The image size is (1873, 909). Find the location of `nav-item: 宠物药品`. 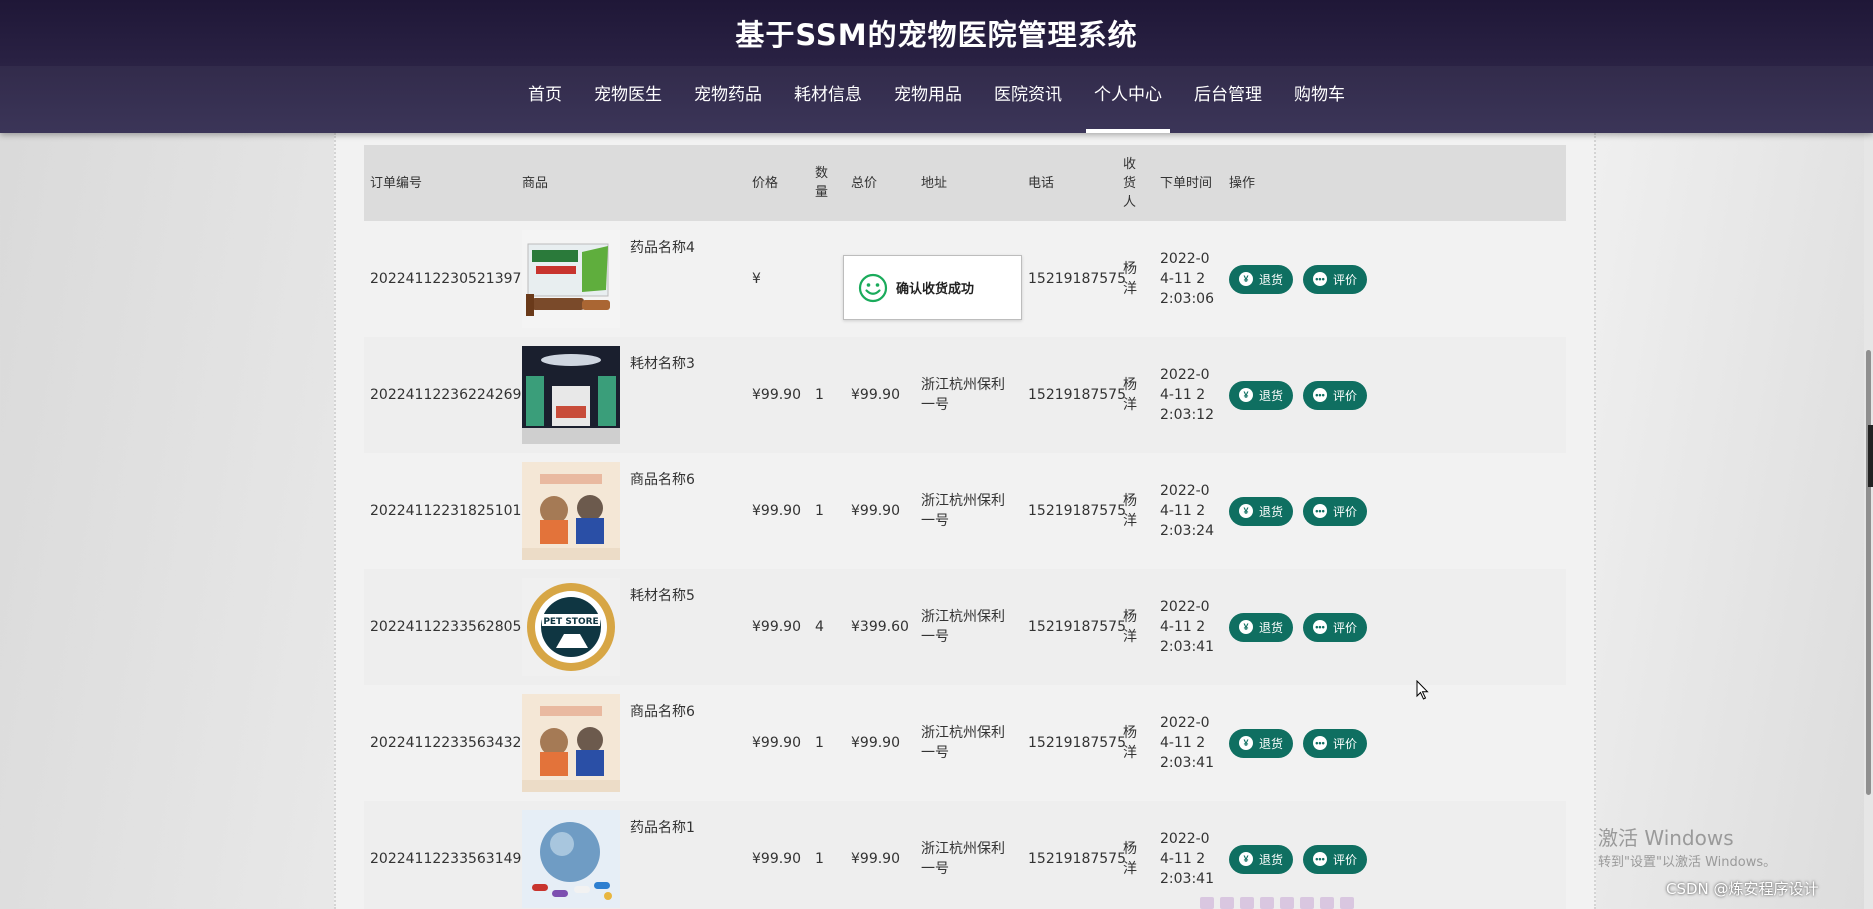

nav-item: 宠物药品 is located at coordinates (728, 99).